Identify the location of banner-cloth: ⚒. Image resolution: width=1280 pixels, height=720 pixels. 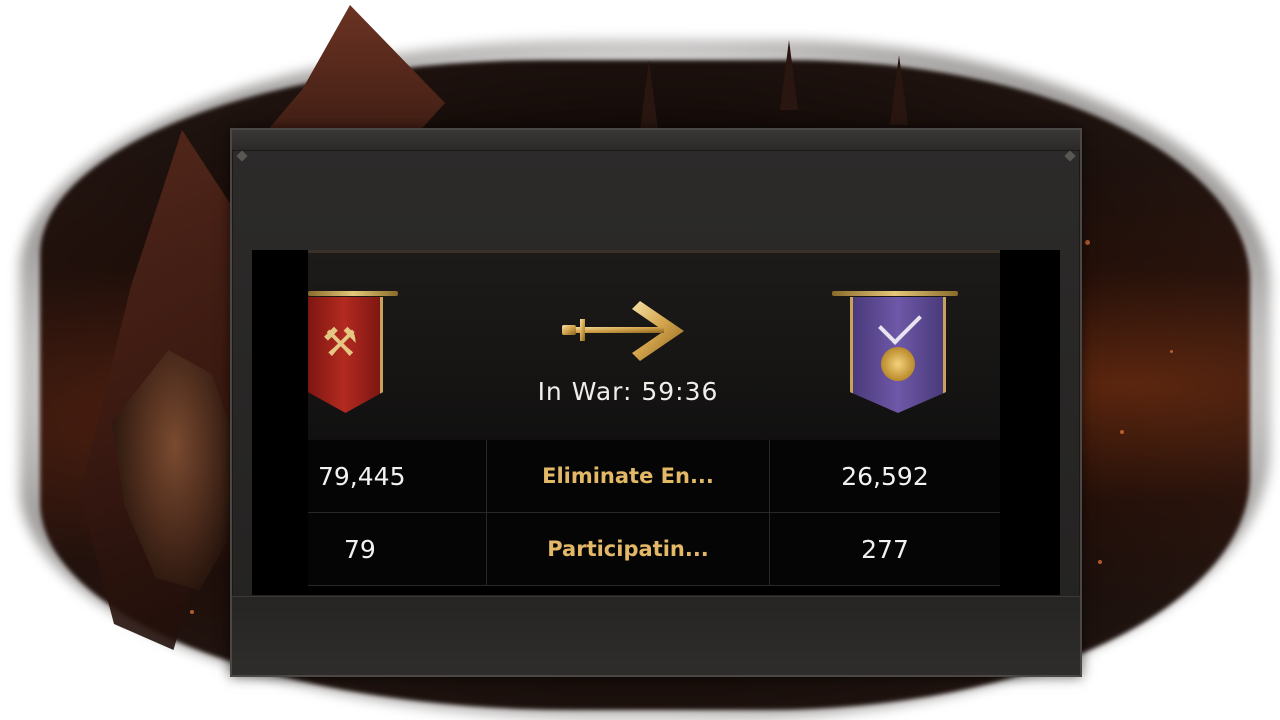
(345, 355).